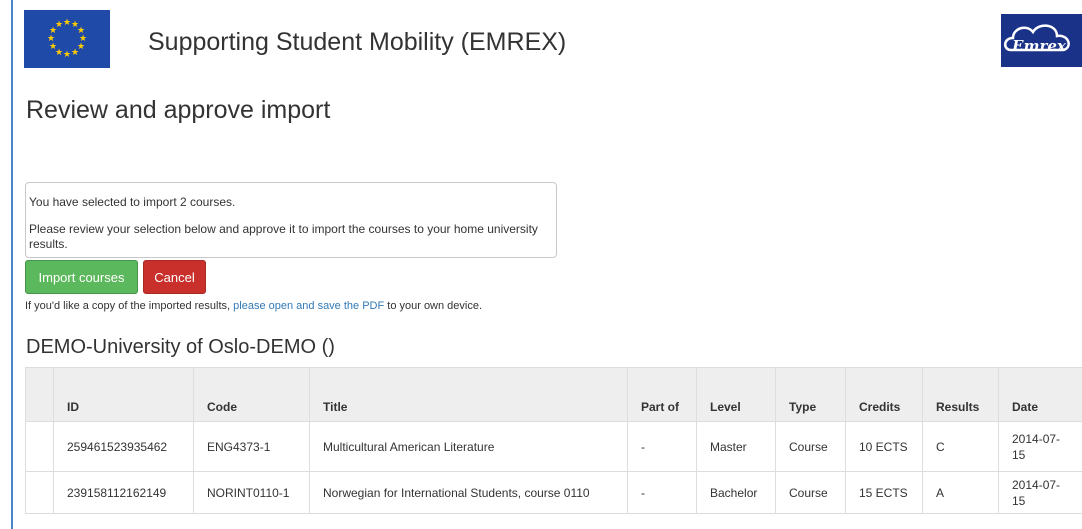 The width and height of the screenshot is (1082, 529). What do you see at coordinates (468, 394) in the screenshot?
I see `column-header-title: Title` at bounding box center [468, 394].